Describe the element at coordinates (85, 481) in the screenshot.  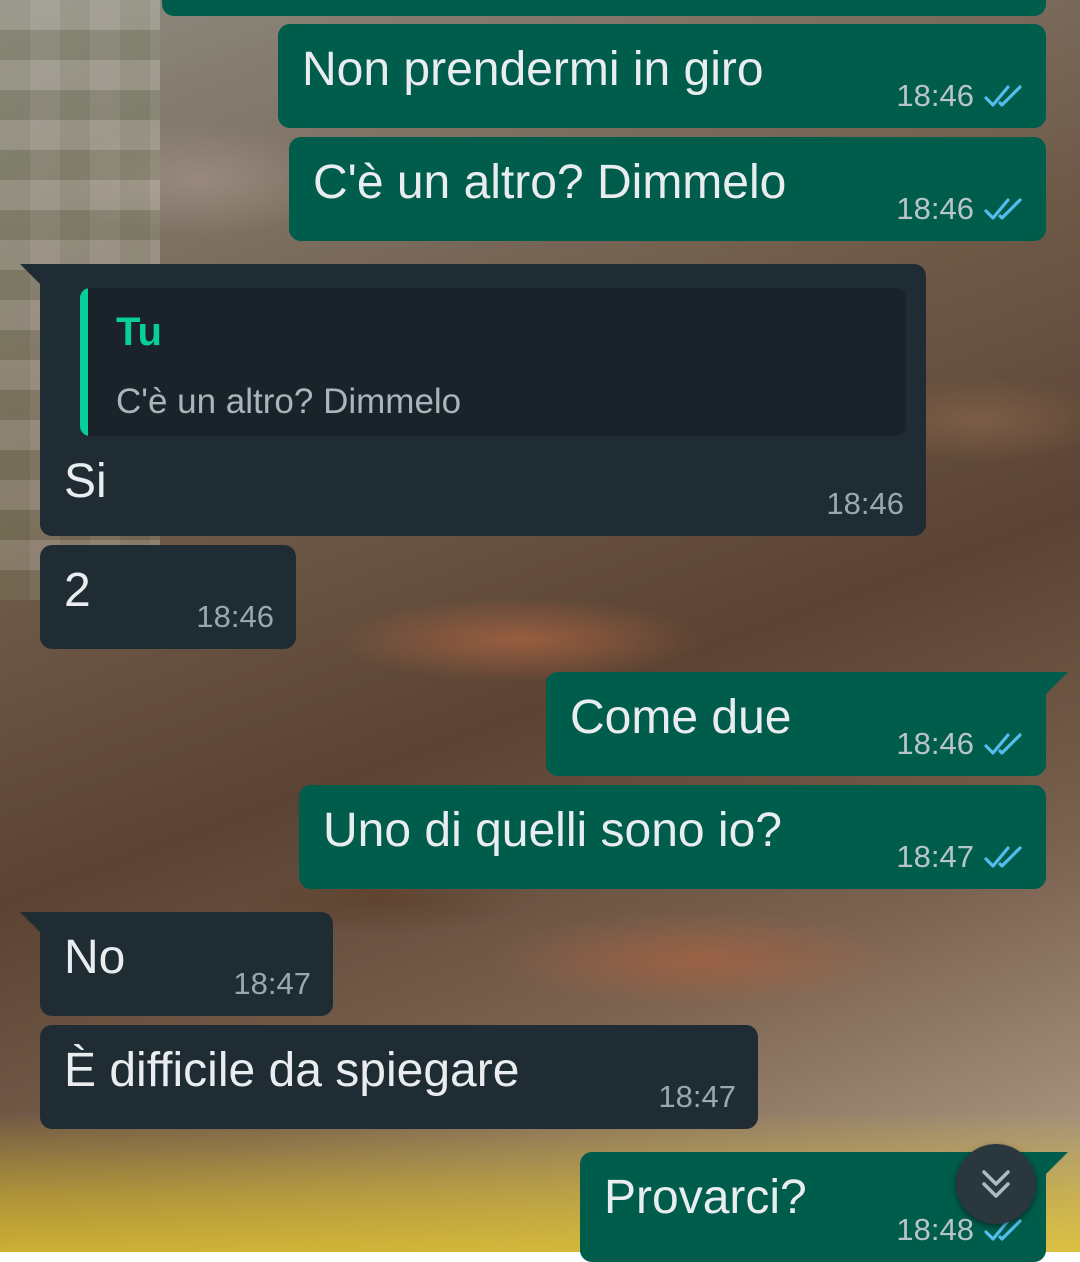
I see `message-text: Si` at that location.